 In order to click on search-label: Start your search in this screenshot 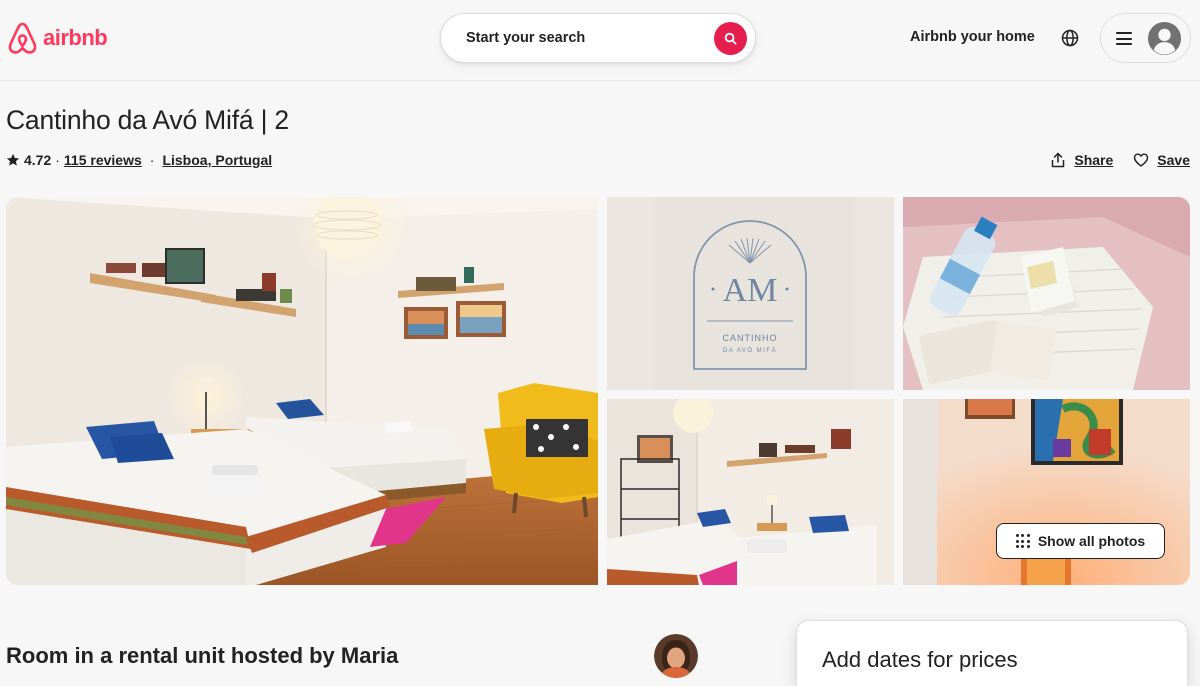, I will do `click(526, 38)`.